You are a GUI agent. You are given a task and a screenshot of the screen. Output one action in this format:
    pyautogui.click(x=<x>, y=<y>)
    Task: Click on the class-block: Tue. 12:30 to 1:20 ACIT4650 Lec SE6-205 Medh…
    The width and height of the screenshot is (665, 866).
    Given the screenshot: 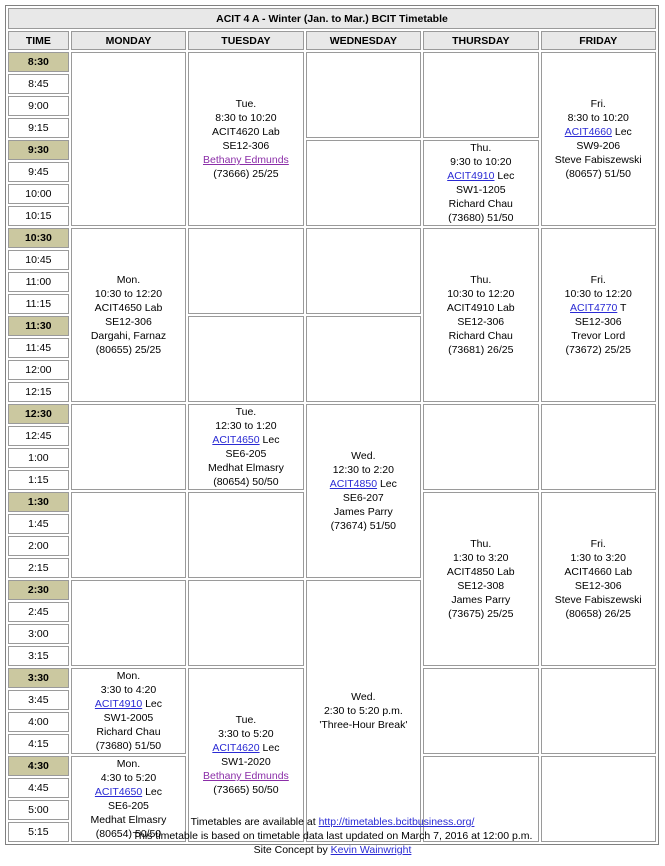 What is the action you would take?
    pyautogui.click(x=246, y=447)
    